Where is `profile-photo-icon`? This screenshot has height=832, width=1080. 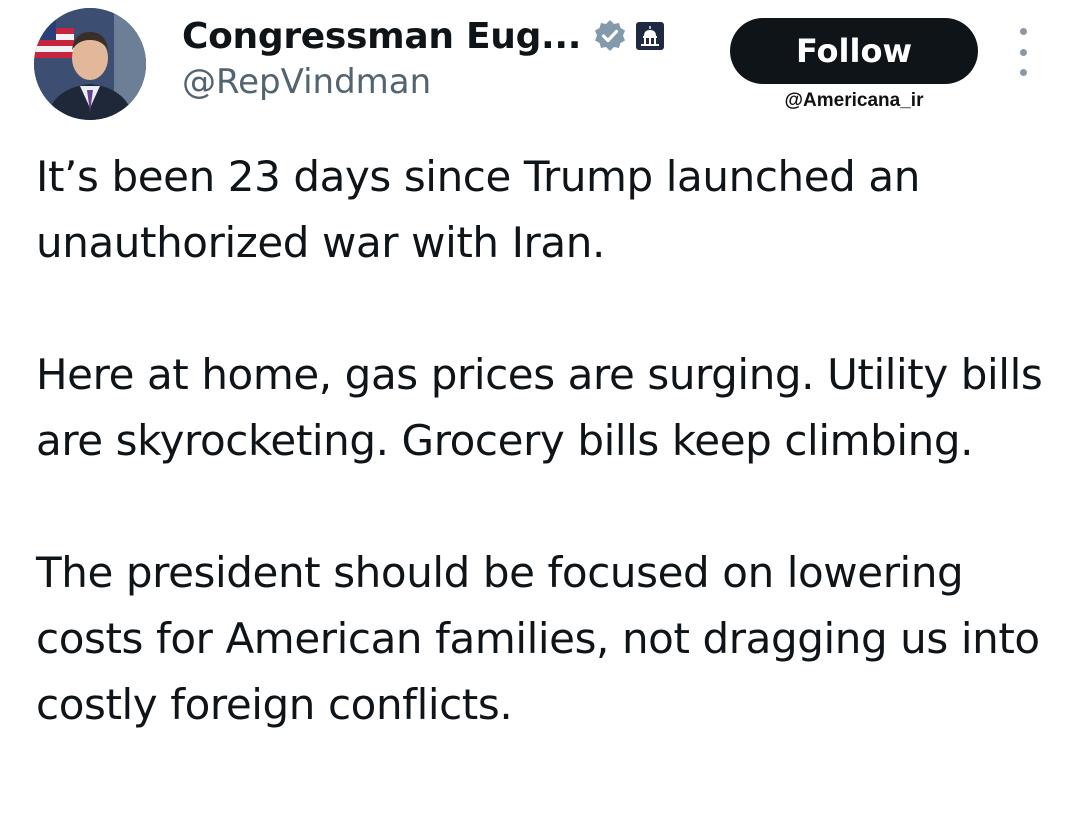
profile-photo-icon is located at coordinates (90, 64).